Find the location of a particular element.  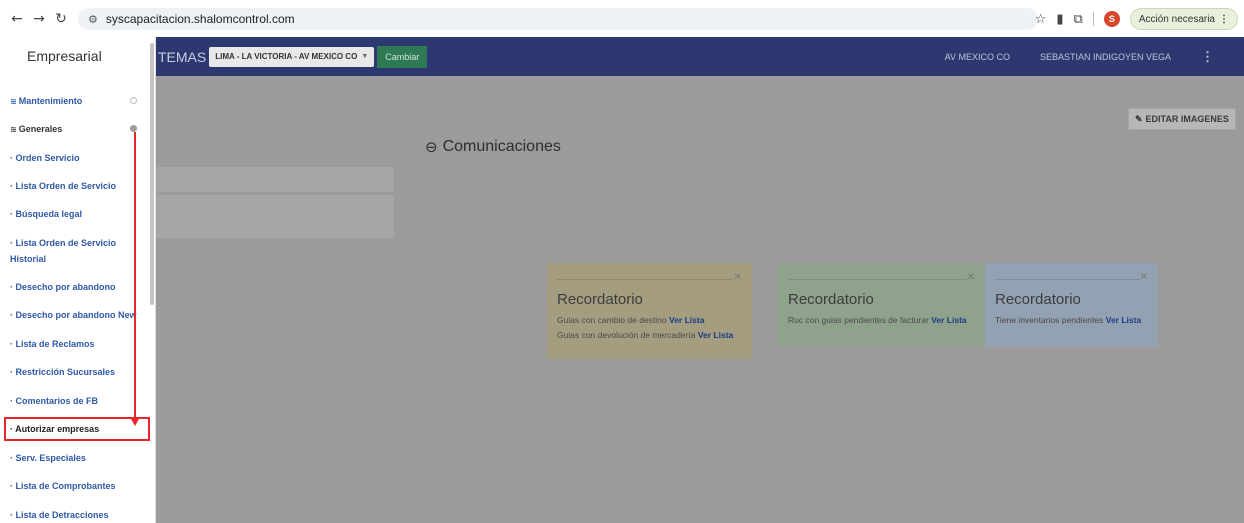

extensions-puzzle-icon: ⧉ is located at coordinates (1078, 19).